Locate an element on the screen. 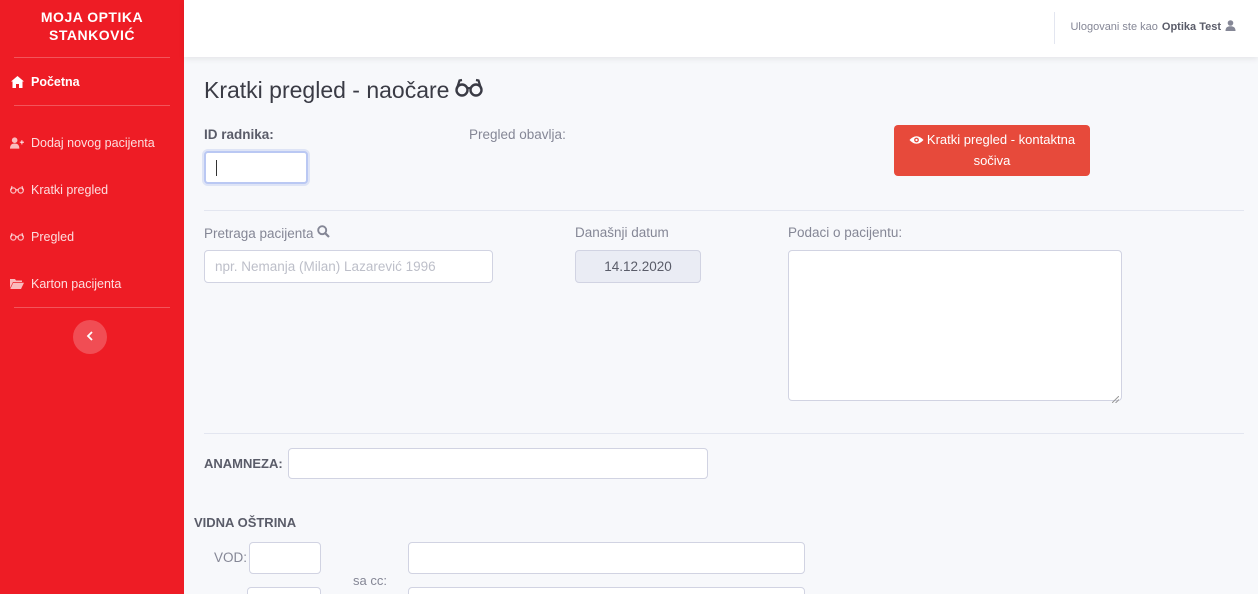 The width and height of the screenshot is (1258, 594). sidebar-item-karton-pacijenta: Karton pacijenta is located at coordinates (92, 283).